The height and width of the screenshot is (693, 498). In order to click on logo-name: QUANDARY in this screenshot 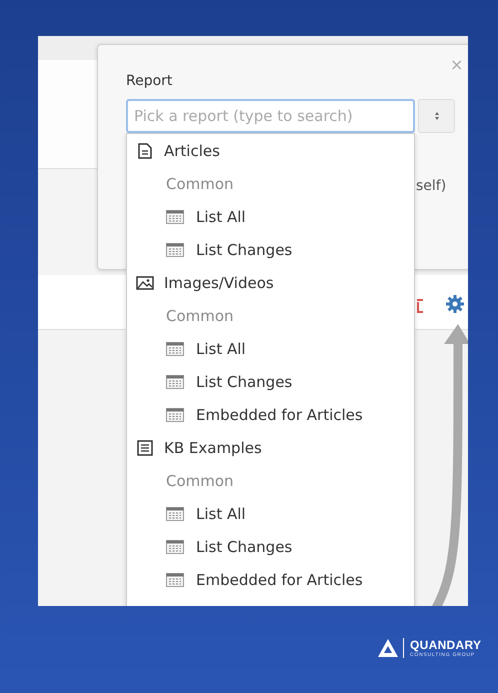, I will do `click(446, 645)`.